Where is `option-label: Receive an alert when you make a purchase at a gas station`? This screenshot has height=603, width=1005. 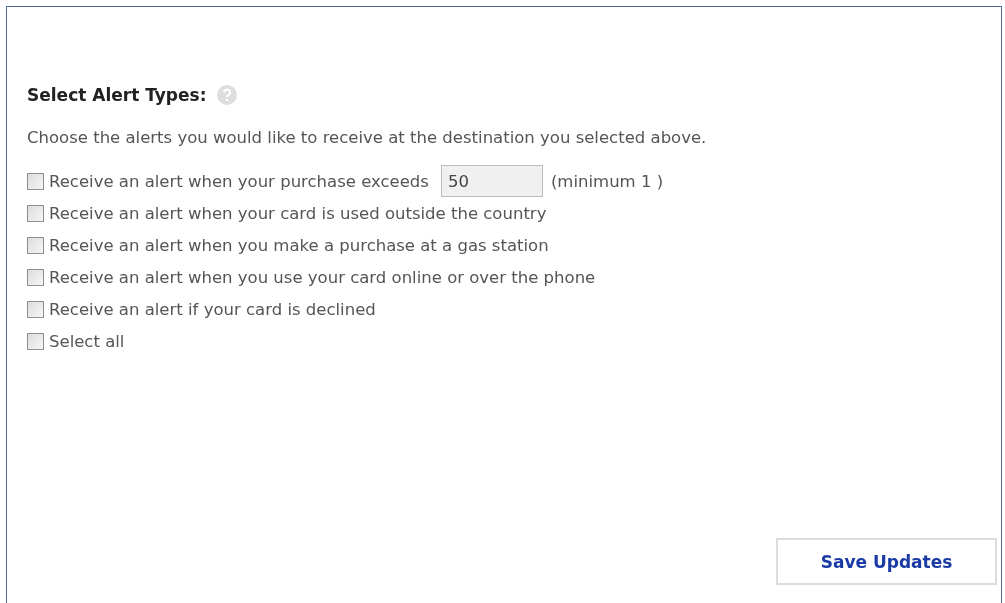 option-label: Receive an alert when you make a purchase at a gas station is located at coordinates (299, 245).